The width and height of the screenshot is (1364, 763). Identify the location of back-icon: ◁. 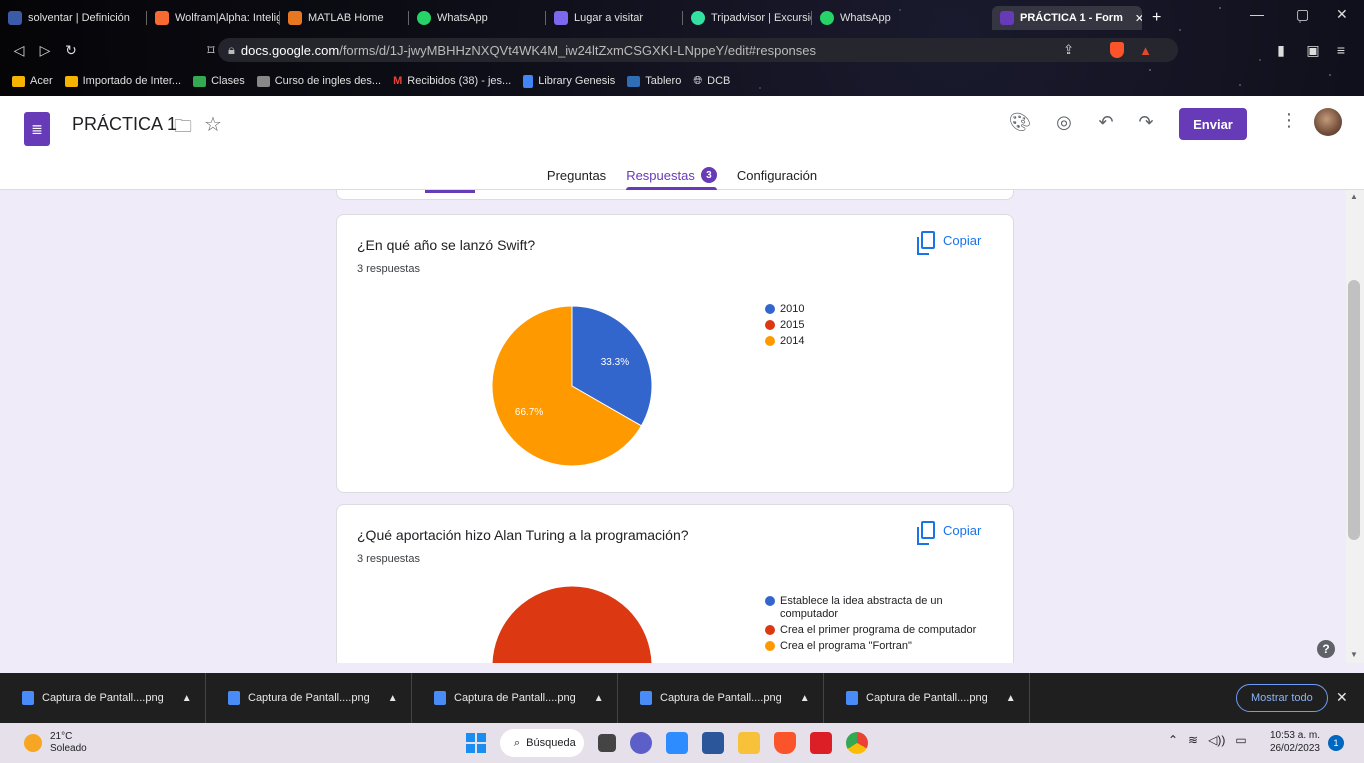
(19, 50).